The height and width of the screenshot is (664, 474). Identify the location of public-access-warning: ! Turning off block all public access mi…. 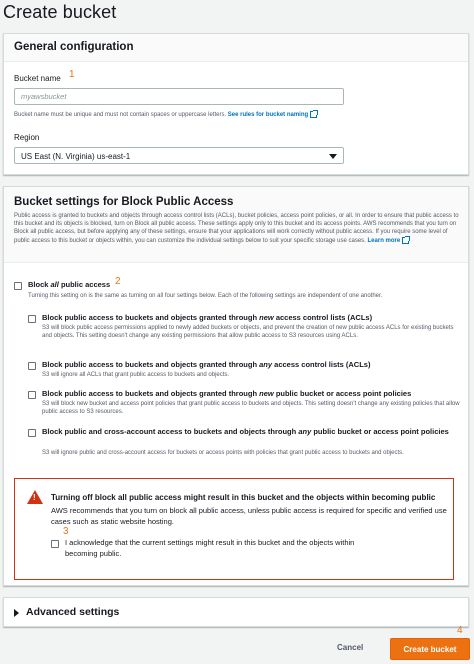
(234, 529).